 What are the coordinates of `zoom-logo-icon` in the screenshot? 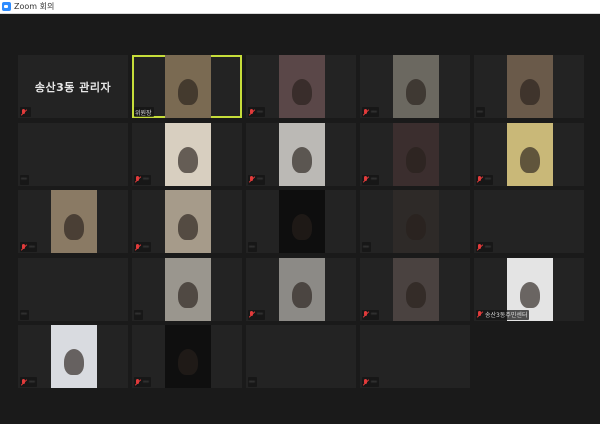 It's located at (6, 6).